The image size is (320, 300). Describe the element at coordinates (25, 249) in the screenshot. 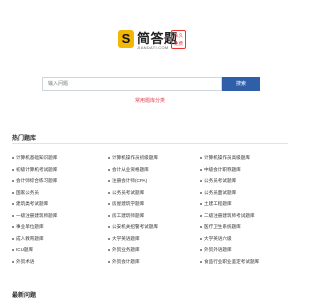

I see `hot-category-label: ICU题库` at that location.